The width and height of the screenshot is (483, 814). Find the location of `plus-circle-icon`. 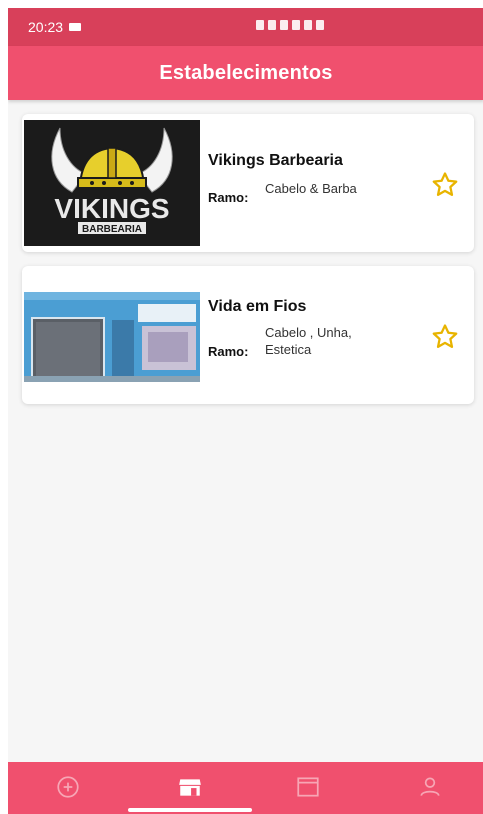

plus-circle-icon is located at coordinates (68, 787).